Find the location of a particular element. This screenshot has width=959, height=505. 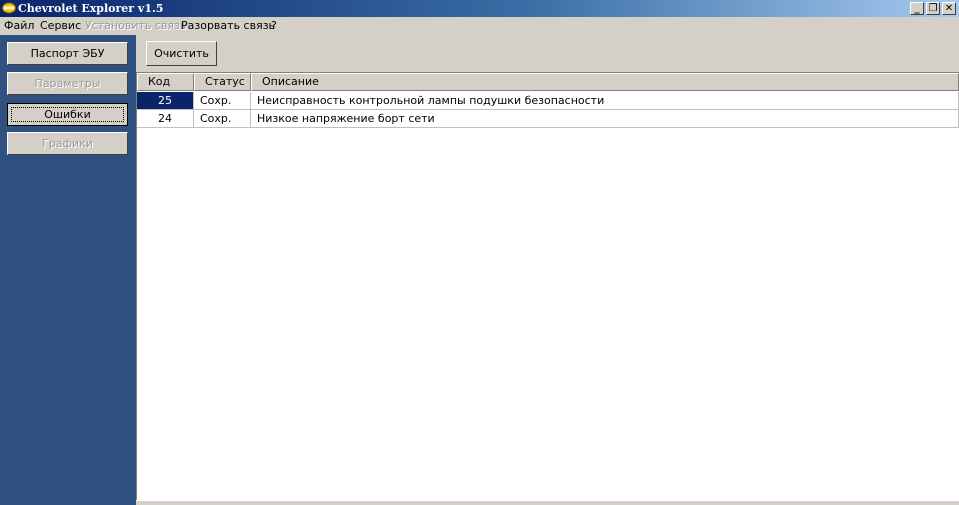

minimize-button: _ is located at coordinates (917, 8).